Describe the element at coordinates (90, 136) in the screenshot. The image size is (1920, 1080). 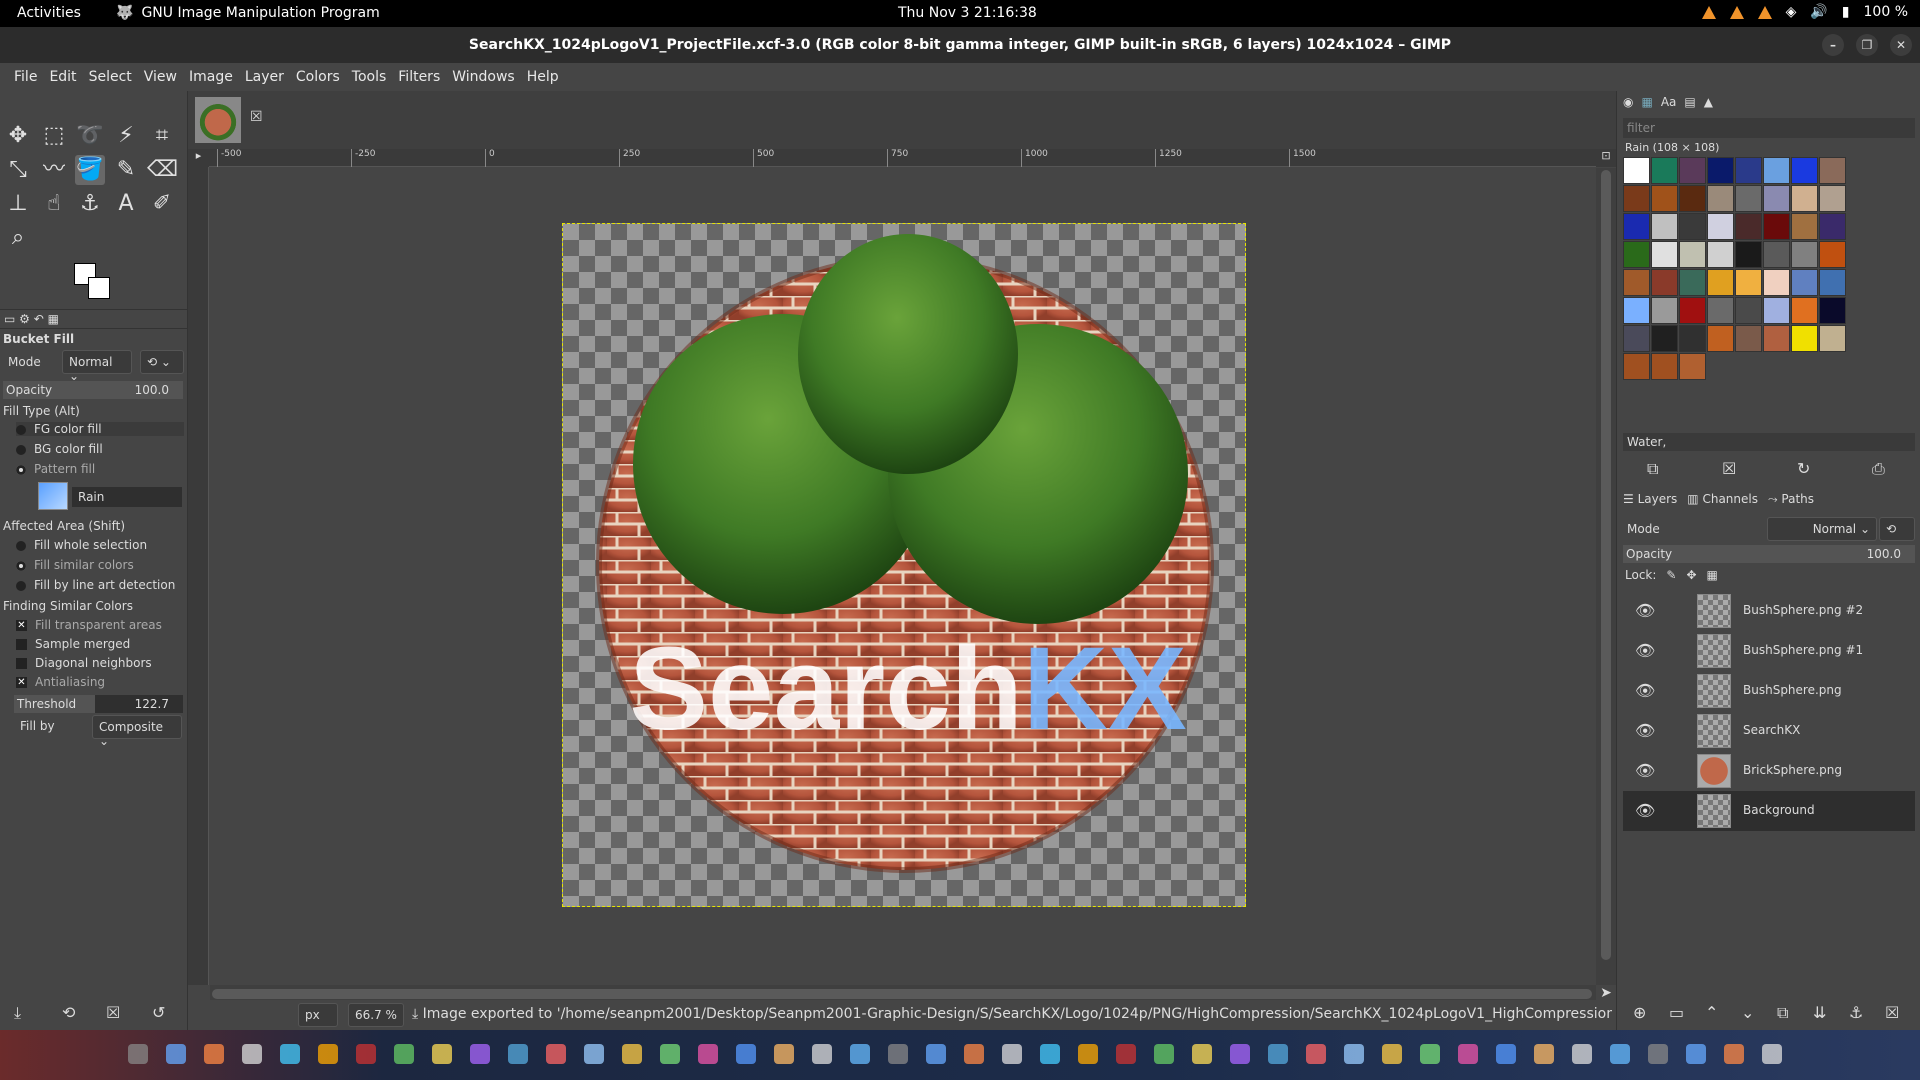
I see `lasso-tool-icon: ➰` at that location.